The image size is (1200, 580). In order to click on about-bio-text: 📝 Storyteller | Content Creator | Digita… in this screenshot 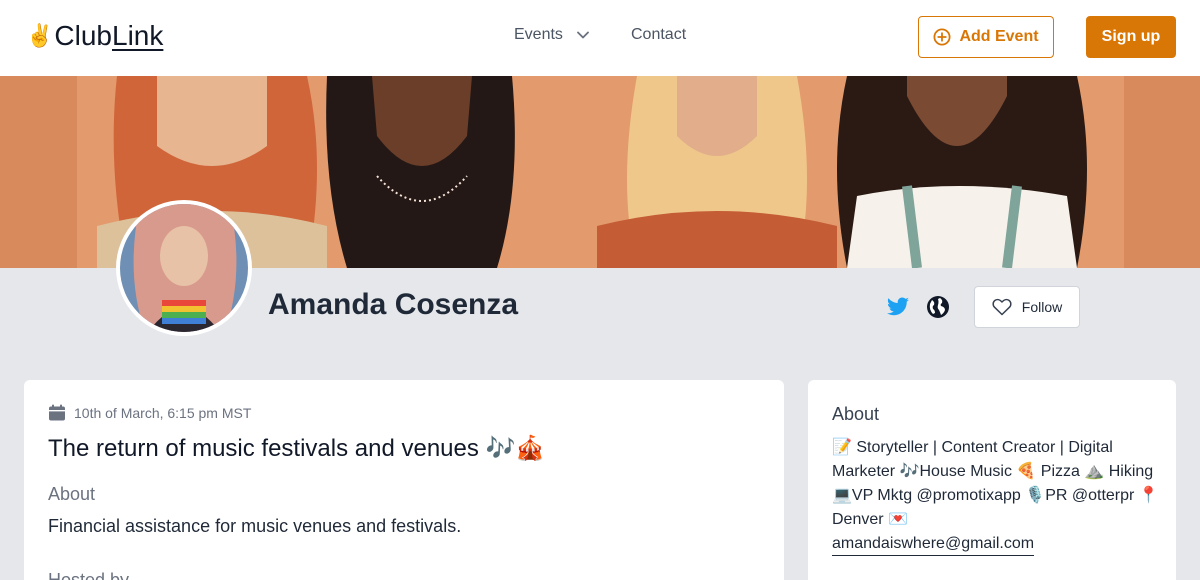, I will do `click(995, 483)`.